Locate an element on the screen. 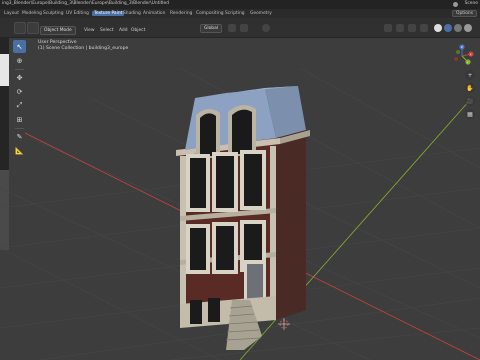 This screenshot has height=360, width=480. select-box-tool: ↖ is located at coordinates (19, 46).